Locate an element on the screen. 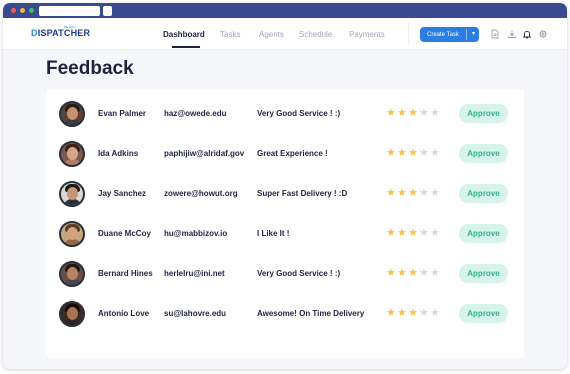 Image resolution: width=570 pixels, height=374 pixels. page-title: Feedback is located at coordinates (90, 68).